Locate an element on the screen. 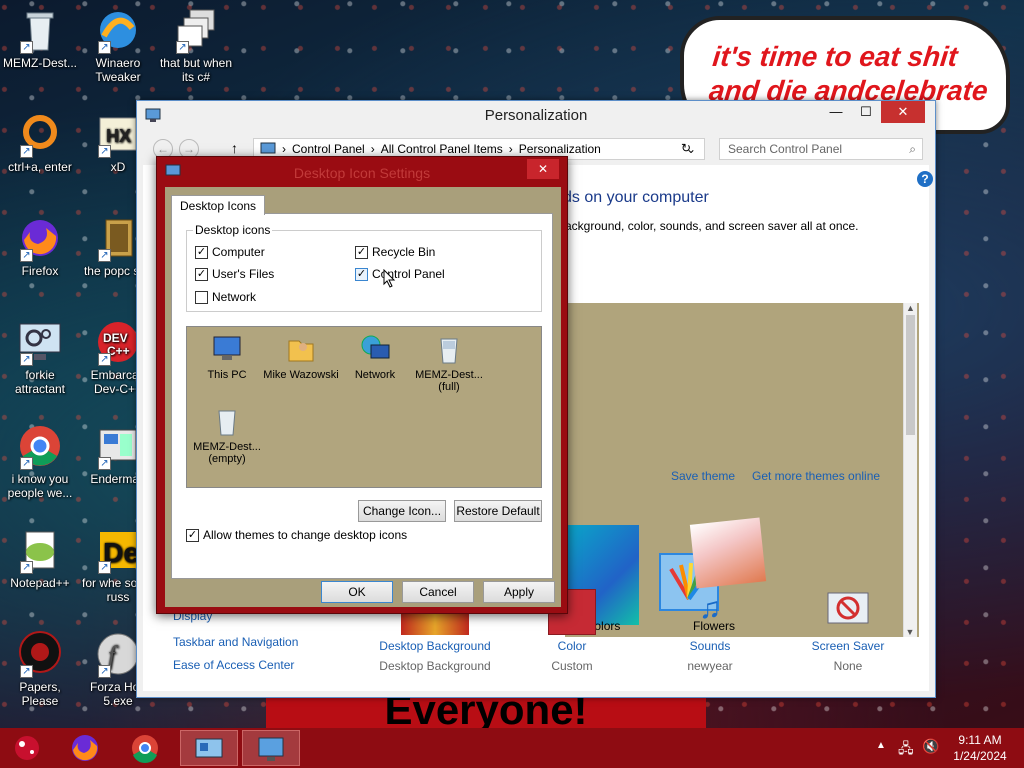 This screenshot has height=768, width=1024. hxd-icon: HX ↗ is located at coordinates (118, 134).